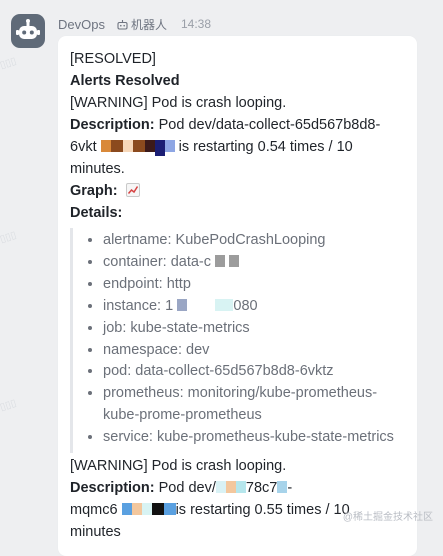  Describe the element at coordinates (257, 285) in the screenshot. I see `list-item: endpoint: http` at that location.